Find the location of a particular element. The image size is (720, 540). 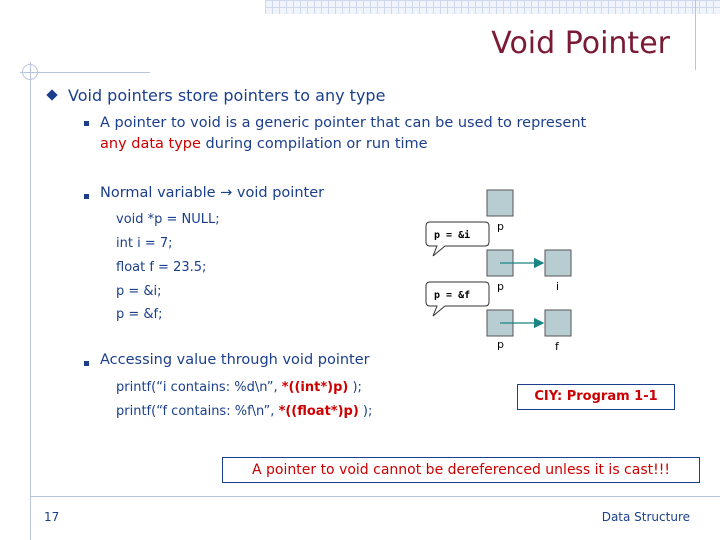

grid-decoration is located at coordinates (492, 7).